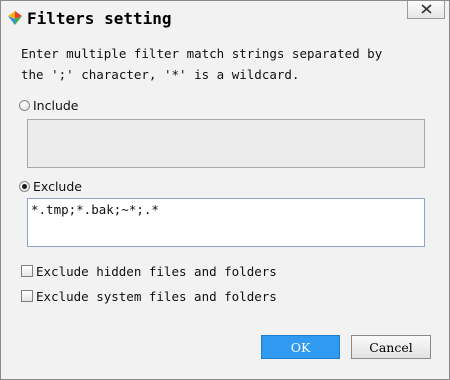  What do you see at coordinates (15, 18) in the screenshot?
I see `app-logo-icon` at bounding box center [15, 18].